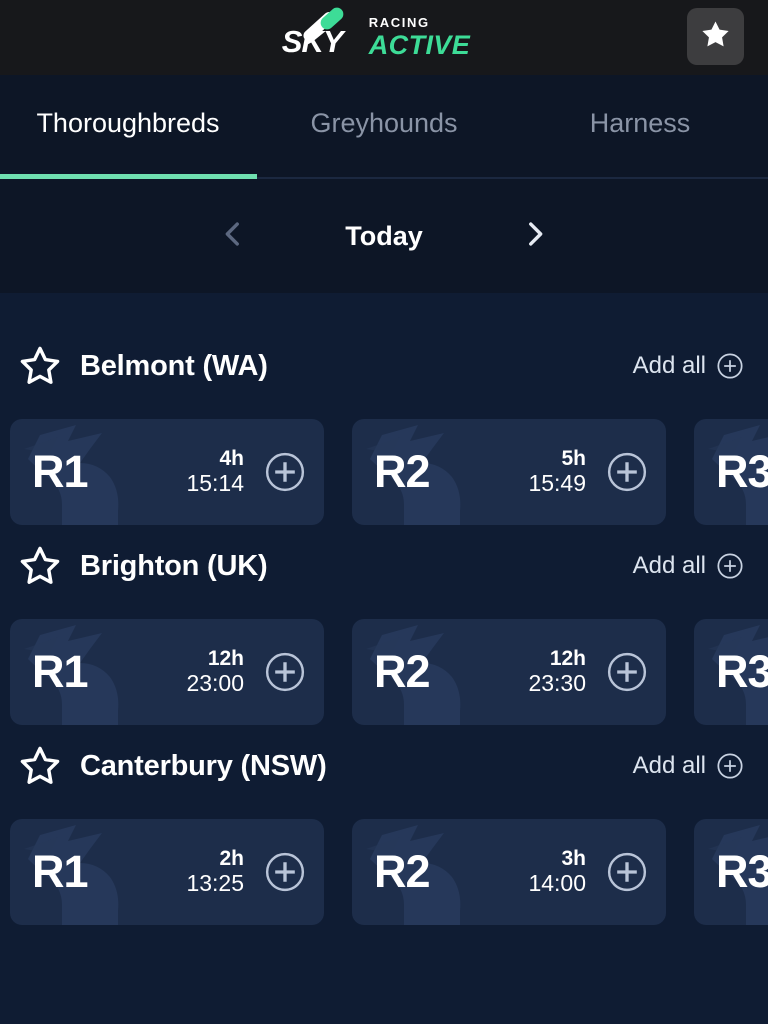 This screenshot has width=768, height=1024. Describe the element at coordinates (167, 472) in the screenshot. I see `race-card: R1 4h 15:14` at that location.